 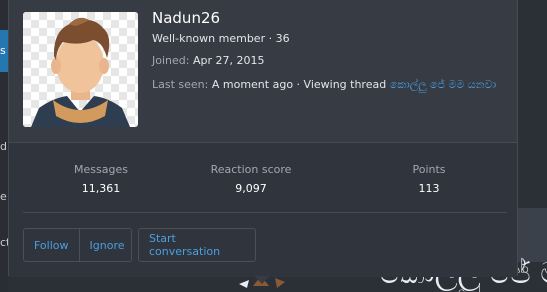 What do you see at coordinates (180, 84) in the screenshot?
I see `last-seen-label: Last seen:` at bounding box center [180, 84].